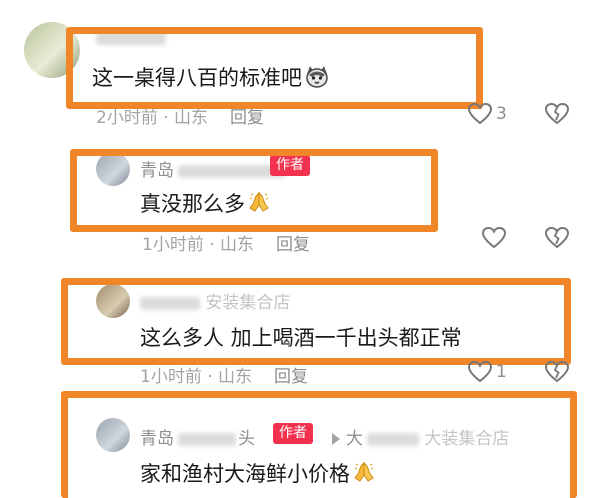  I want to click on like-count: 3, so click(501, 114).